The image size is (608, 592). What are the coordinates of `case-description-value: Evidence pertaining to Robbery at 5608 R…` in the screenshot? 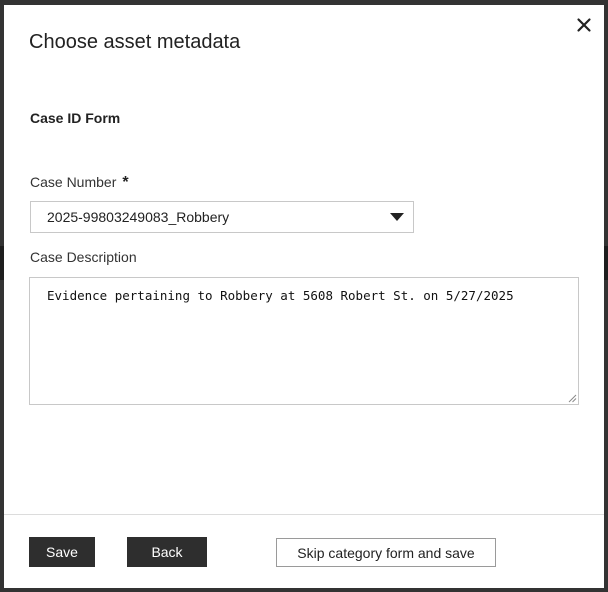 It's located at (280, 295).